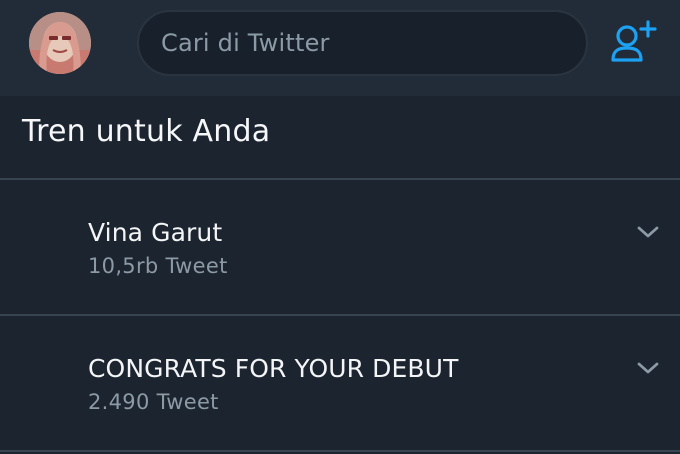  Describe the element at coordinates (362, 43) in the screenshot. I see `search-bar: Cari di Twitter` at that location.